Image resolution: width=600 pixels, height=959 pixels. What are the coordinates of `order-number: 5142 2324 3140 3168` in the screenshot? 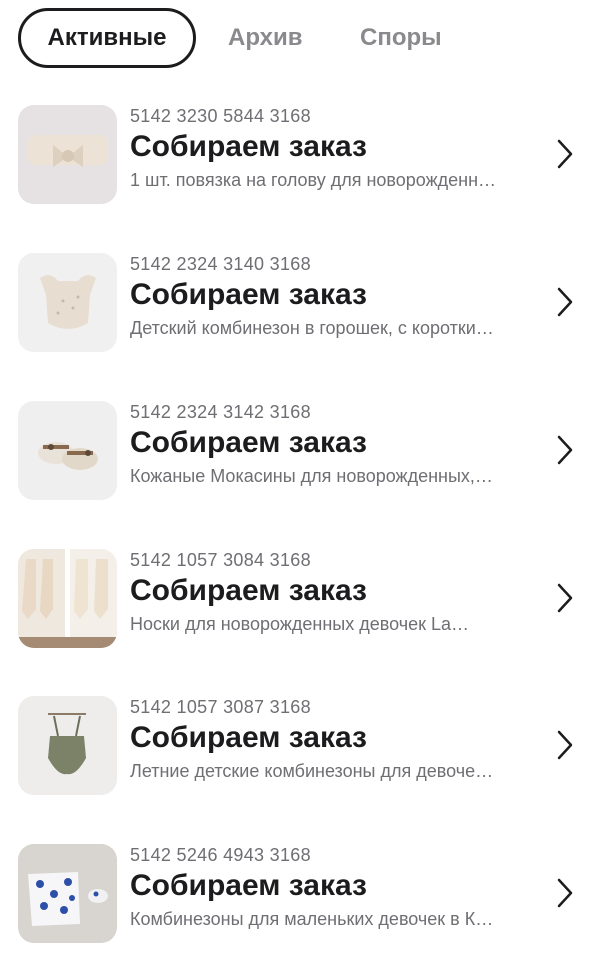 It's located at (220, 264).